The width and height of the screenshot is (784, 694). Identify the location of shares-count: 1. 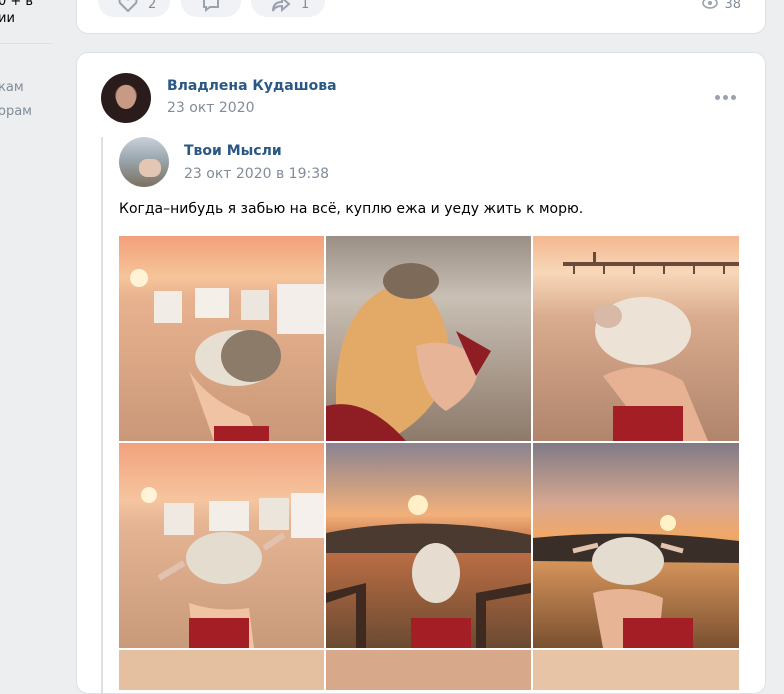
(305, 6).